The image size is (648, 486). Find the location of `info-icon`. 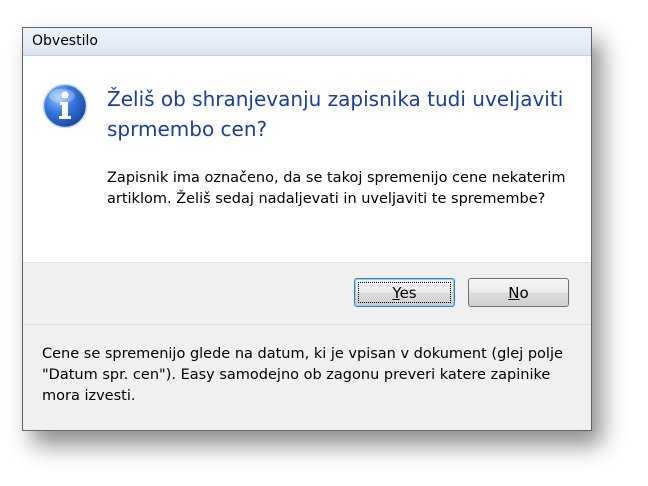

info-icon is located at coordinates (65, 106).